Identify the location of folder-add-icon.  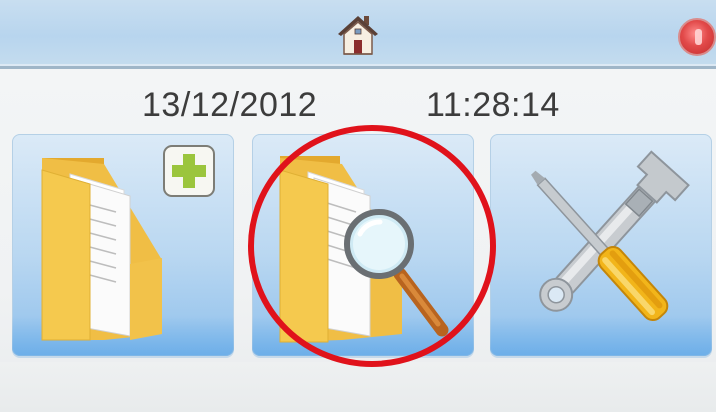
(128, 243).